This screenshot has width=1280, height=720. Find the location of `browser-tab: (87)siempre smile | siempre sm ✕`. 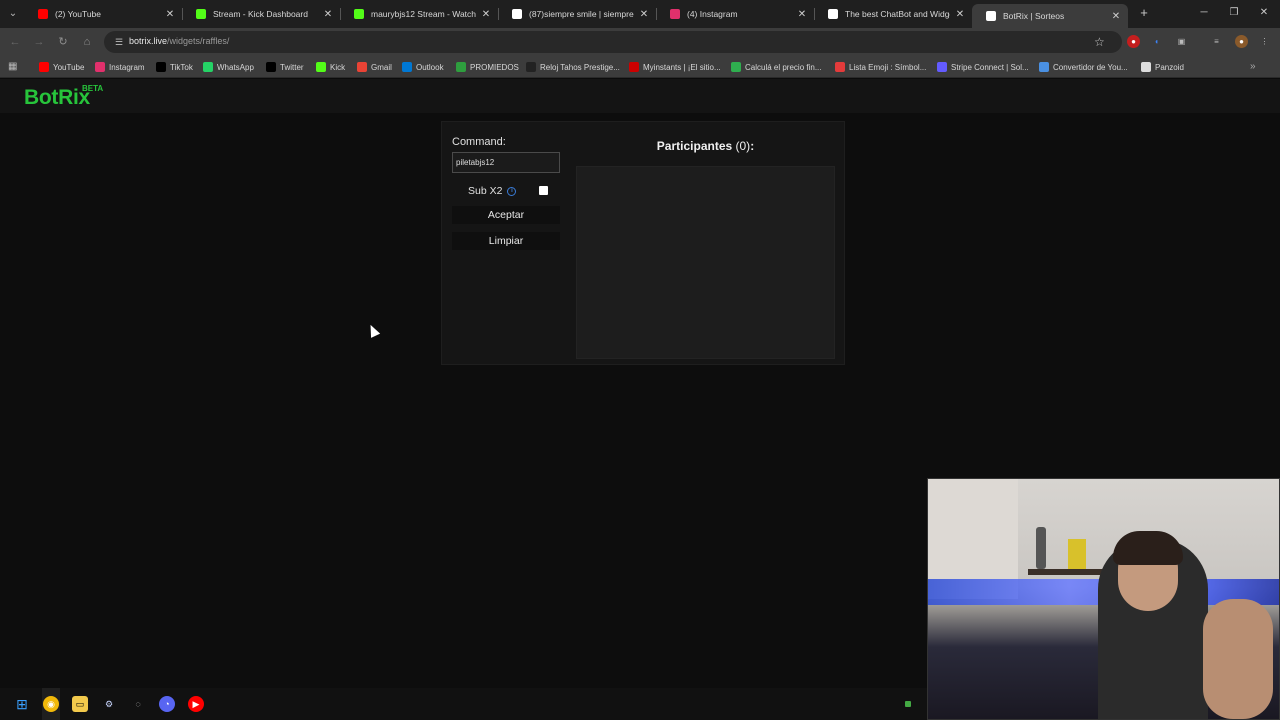

browser-tab: (87)siempre smile | siempre sm ✕ is located at coordinates (577, 14).